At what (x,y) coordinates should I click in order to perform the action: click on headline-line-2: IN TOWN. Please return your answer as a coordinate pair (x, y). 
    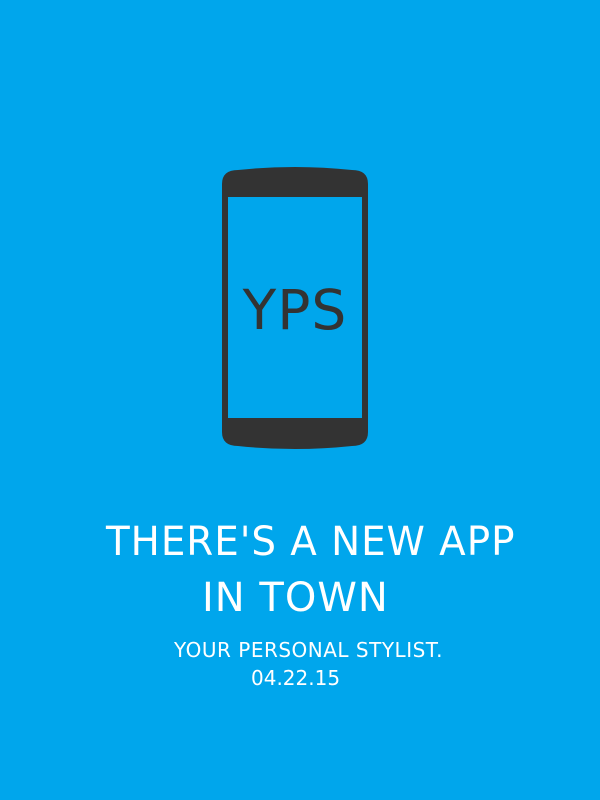
    Looking at the image, I should click on (295, 598).